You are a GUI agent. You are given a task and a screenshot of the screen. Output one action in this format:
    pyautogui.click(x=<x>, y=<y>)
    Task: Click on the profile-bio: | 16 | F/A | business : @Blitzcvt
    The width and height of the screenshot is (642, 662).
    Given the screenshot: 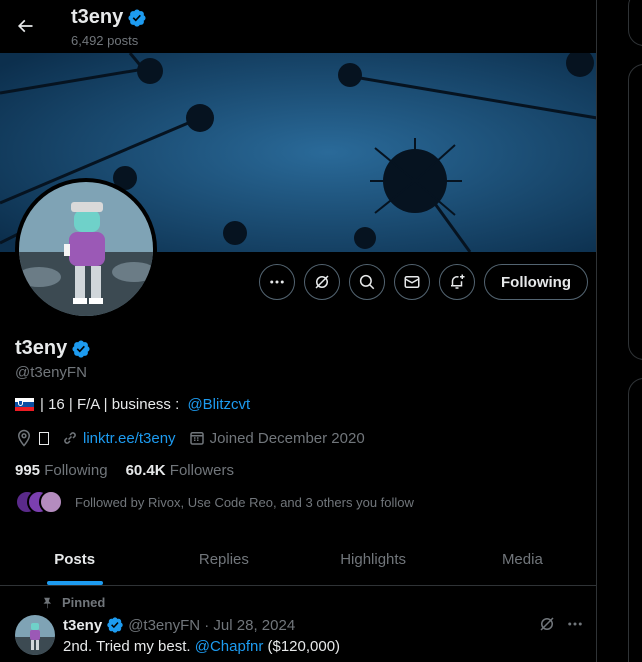 What is the action you would take?
    pyautogui.click(x=132, y=404)
    